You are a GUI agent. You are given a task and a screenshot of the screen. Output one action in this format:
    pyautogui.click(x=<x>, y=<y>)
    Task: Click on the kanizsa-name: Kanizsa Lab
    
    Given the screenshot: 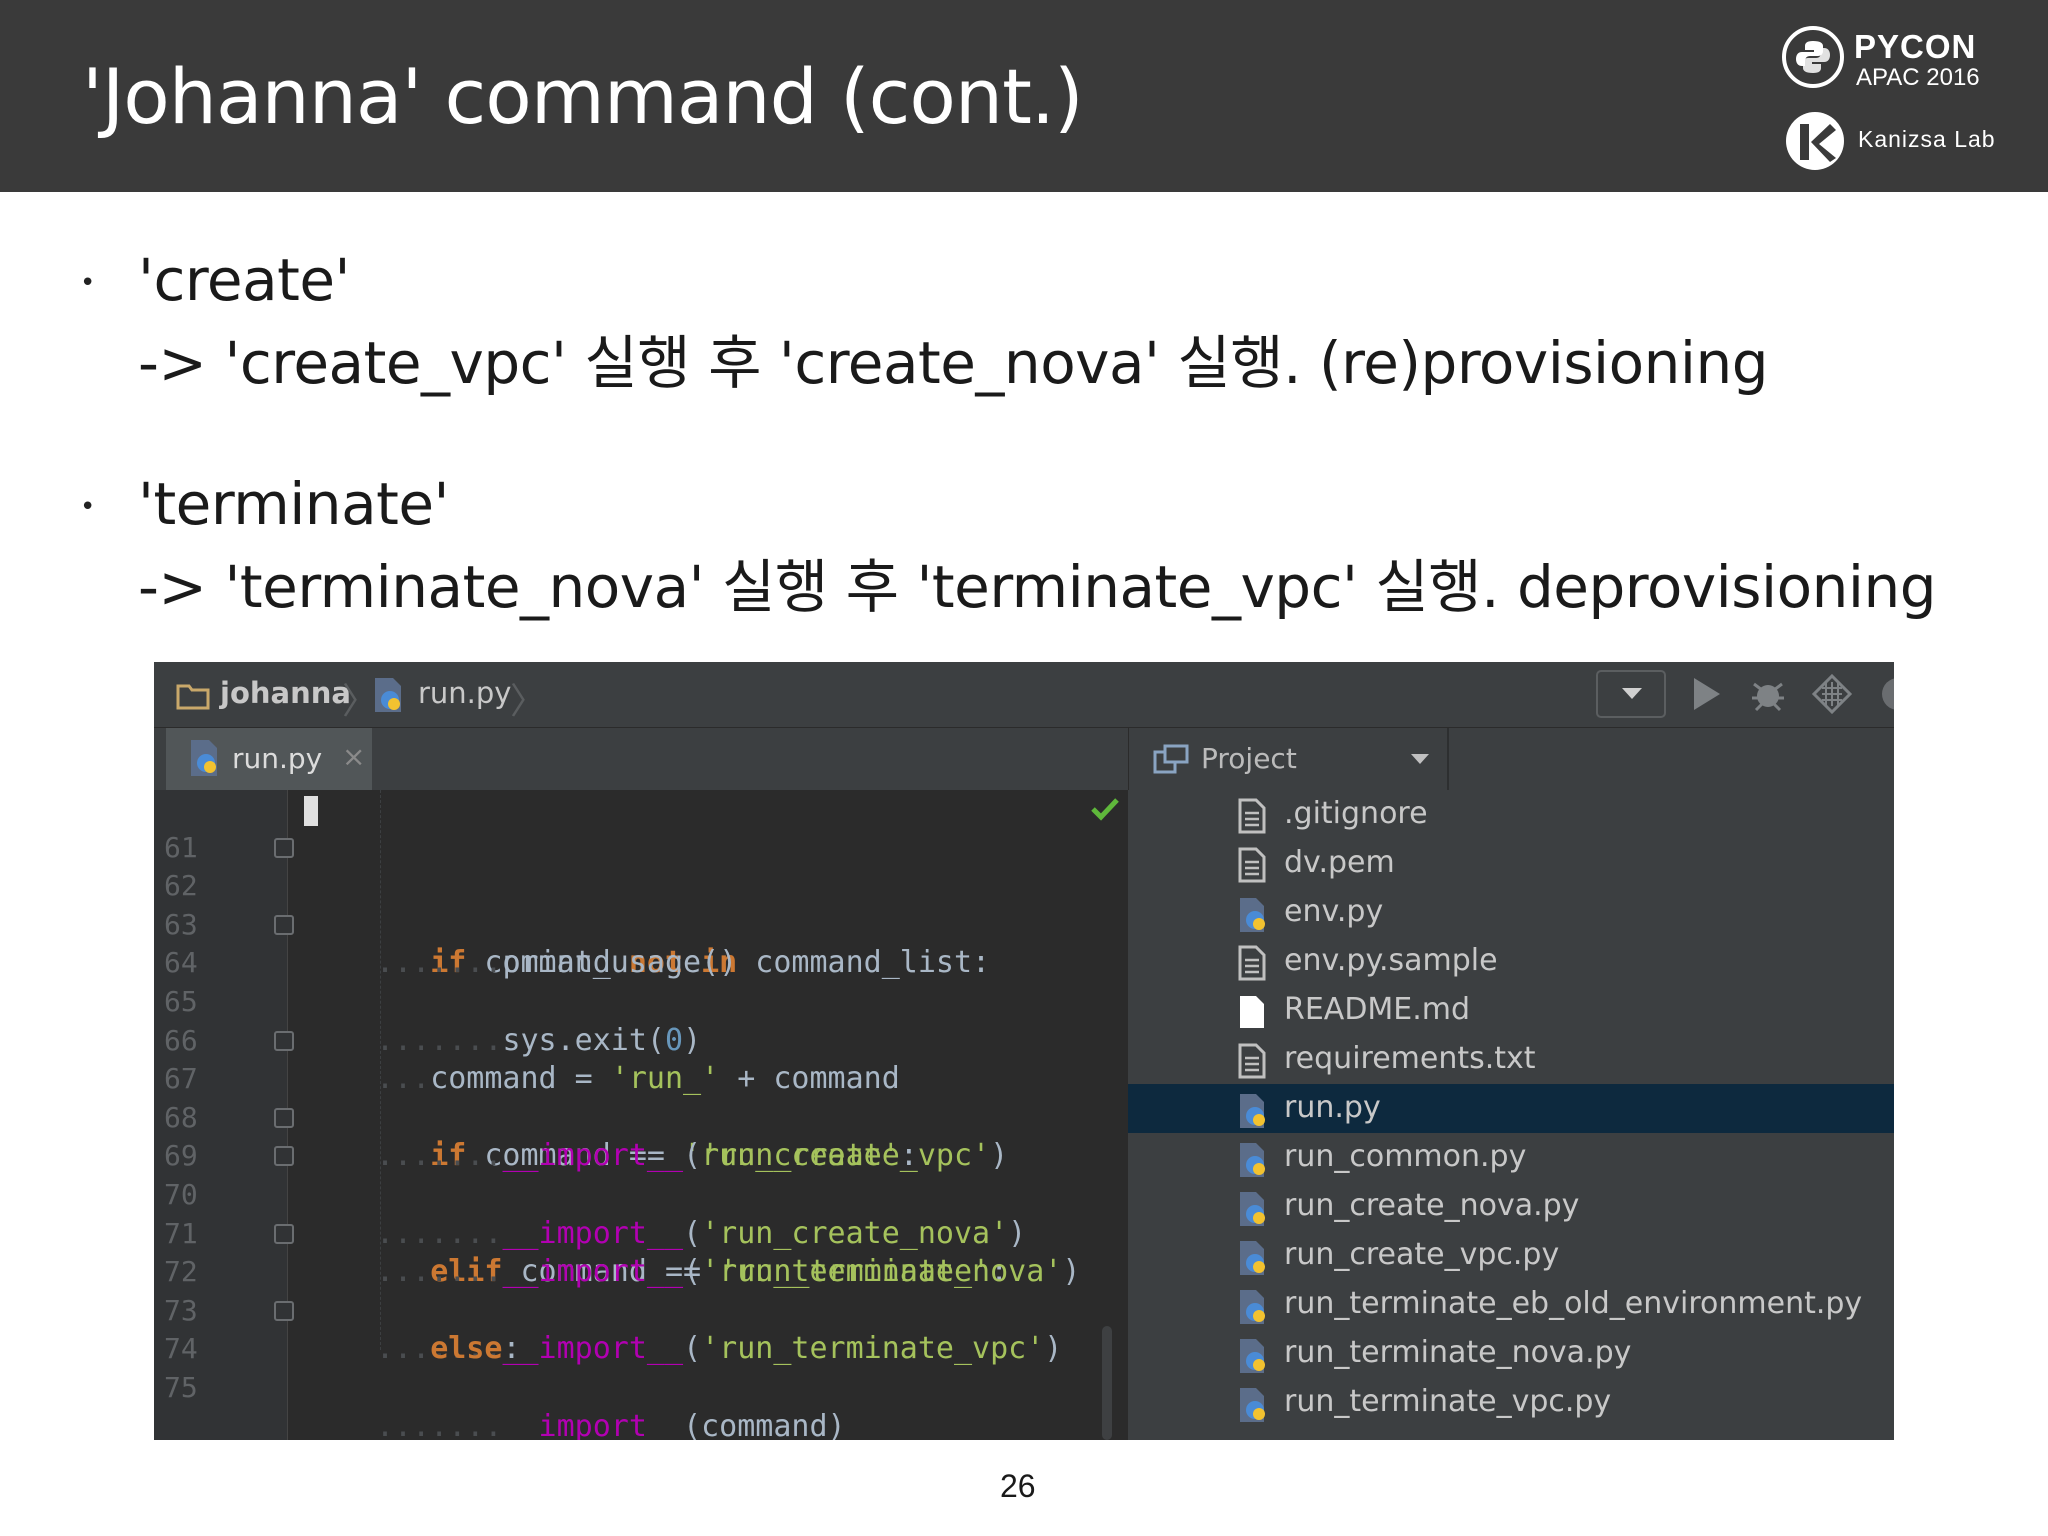 What is the action you would take?
    pyautogui.click(x=1927, y=139)
    